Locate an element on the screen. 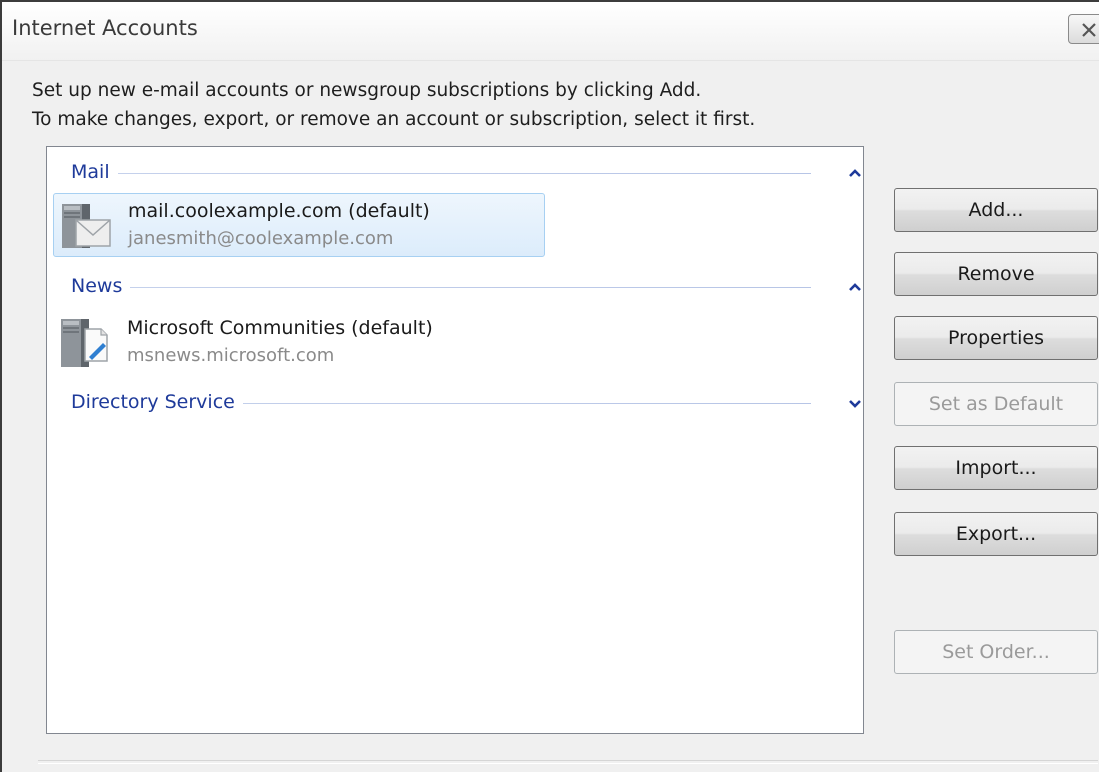 This screenshot has width=1099, height=772. account-detail: janesmith@coolexample.com is located at coordinates (261, 238).